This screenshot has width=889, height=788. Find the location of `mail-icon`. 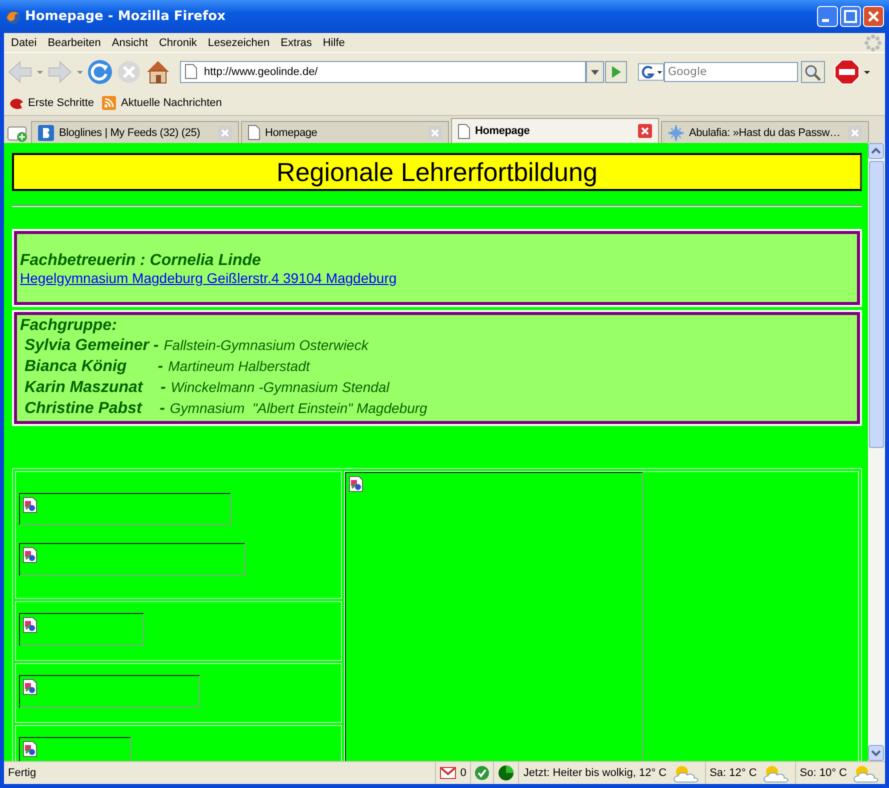

mail-icon is located at coordinates (448, 773).